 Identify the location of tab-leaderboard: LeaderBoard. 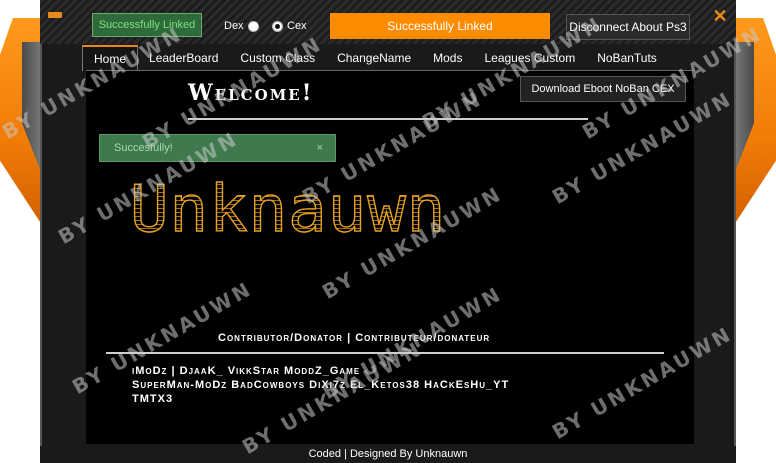
(183, 58).